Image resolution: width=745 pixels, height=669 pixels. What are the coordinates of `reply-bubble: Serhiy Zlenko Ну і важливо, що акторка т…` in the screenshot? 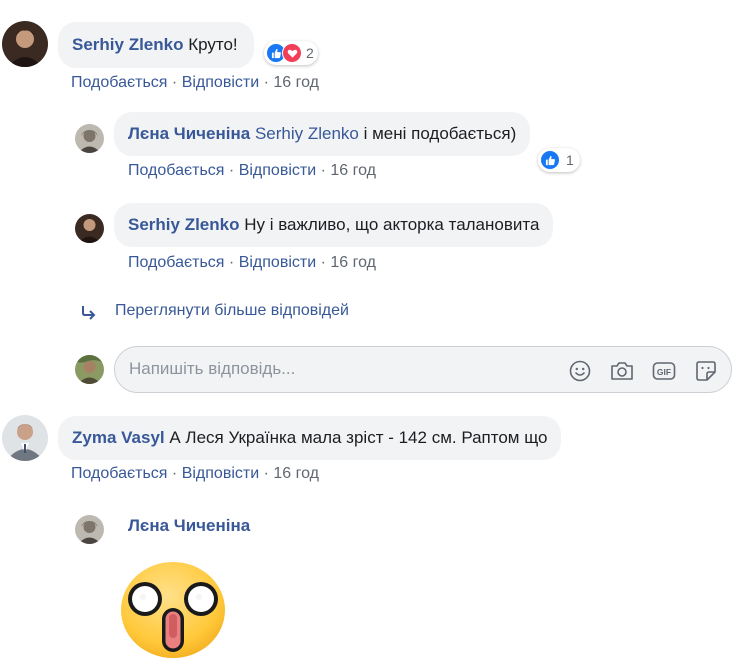 It's located at (334, 225).